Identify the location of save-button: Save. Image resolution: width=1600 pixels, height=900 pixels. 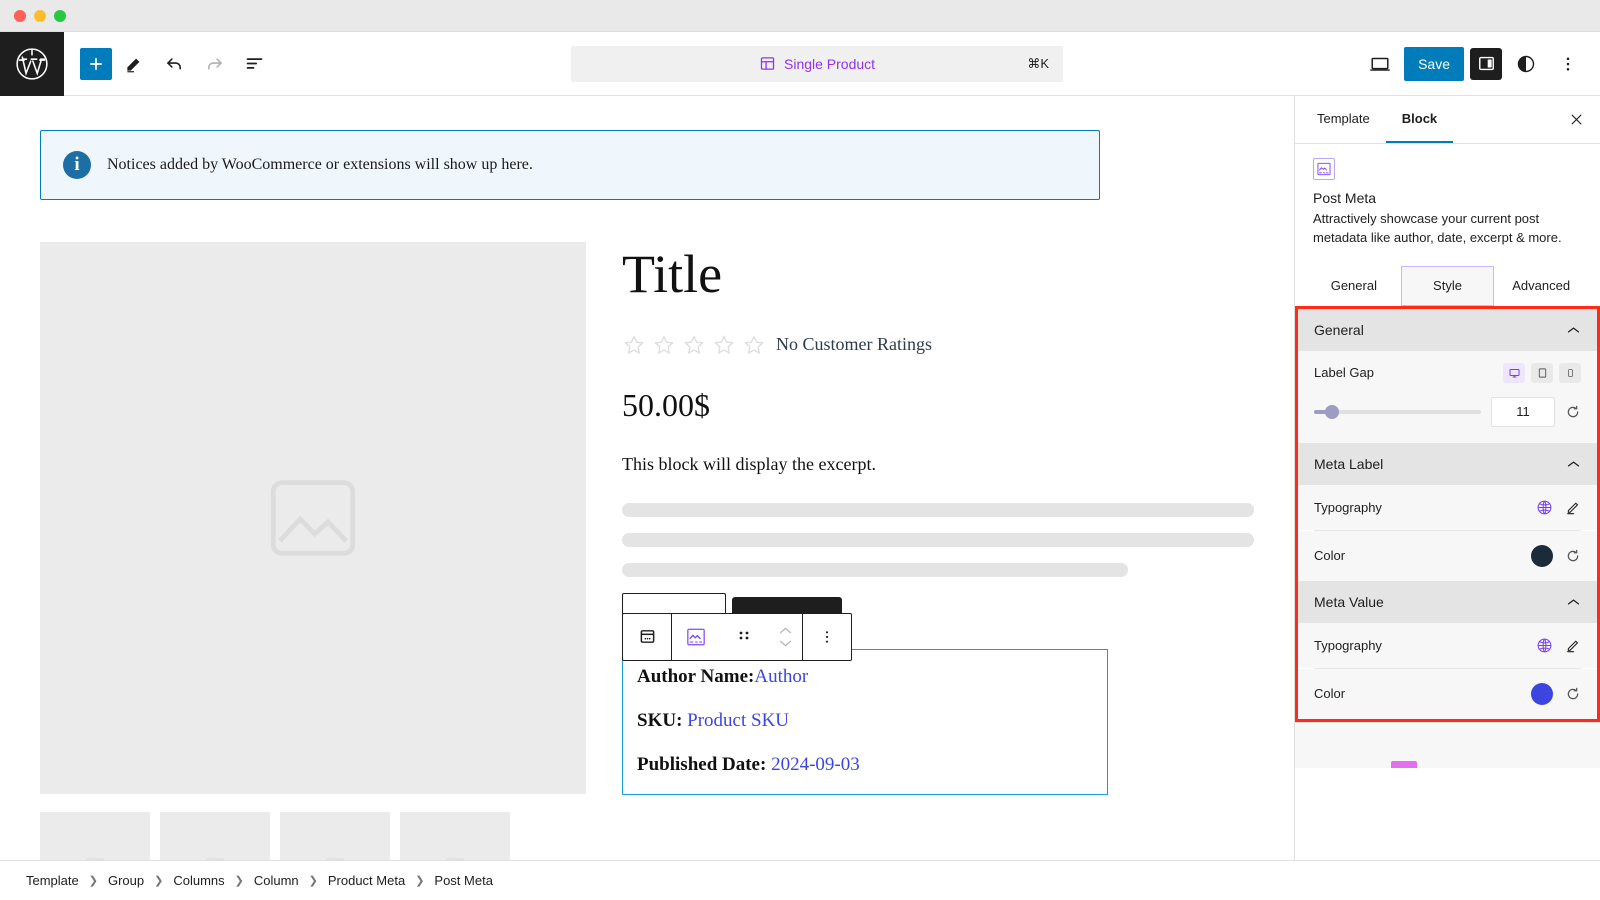
(1434, 63).